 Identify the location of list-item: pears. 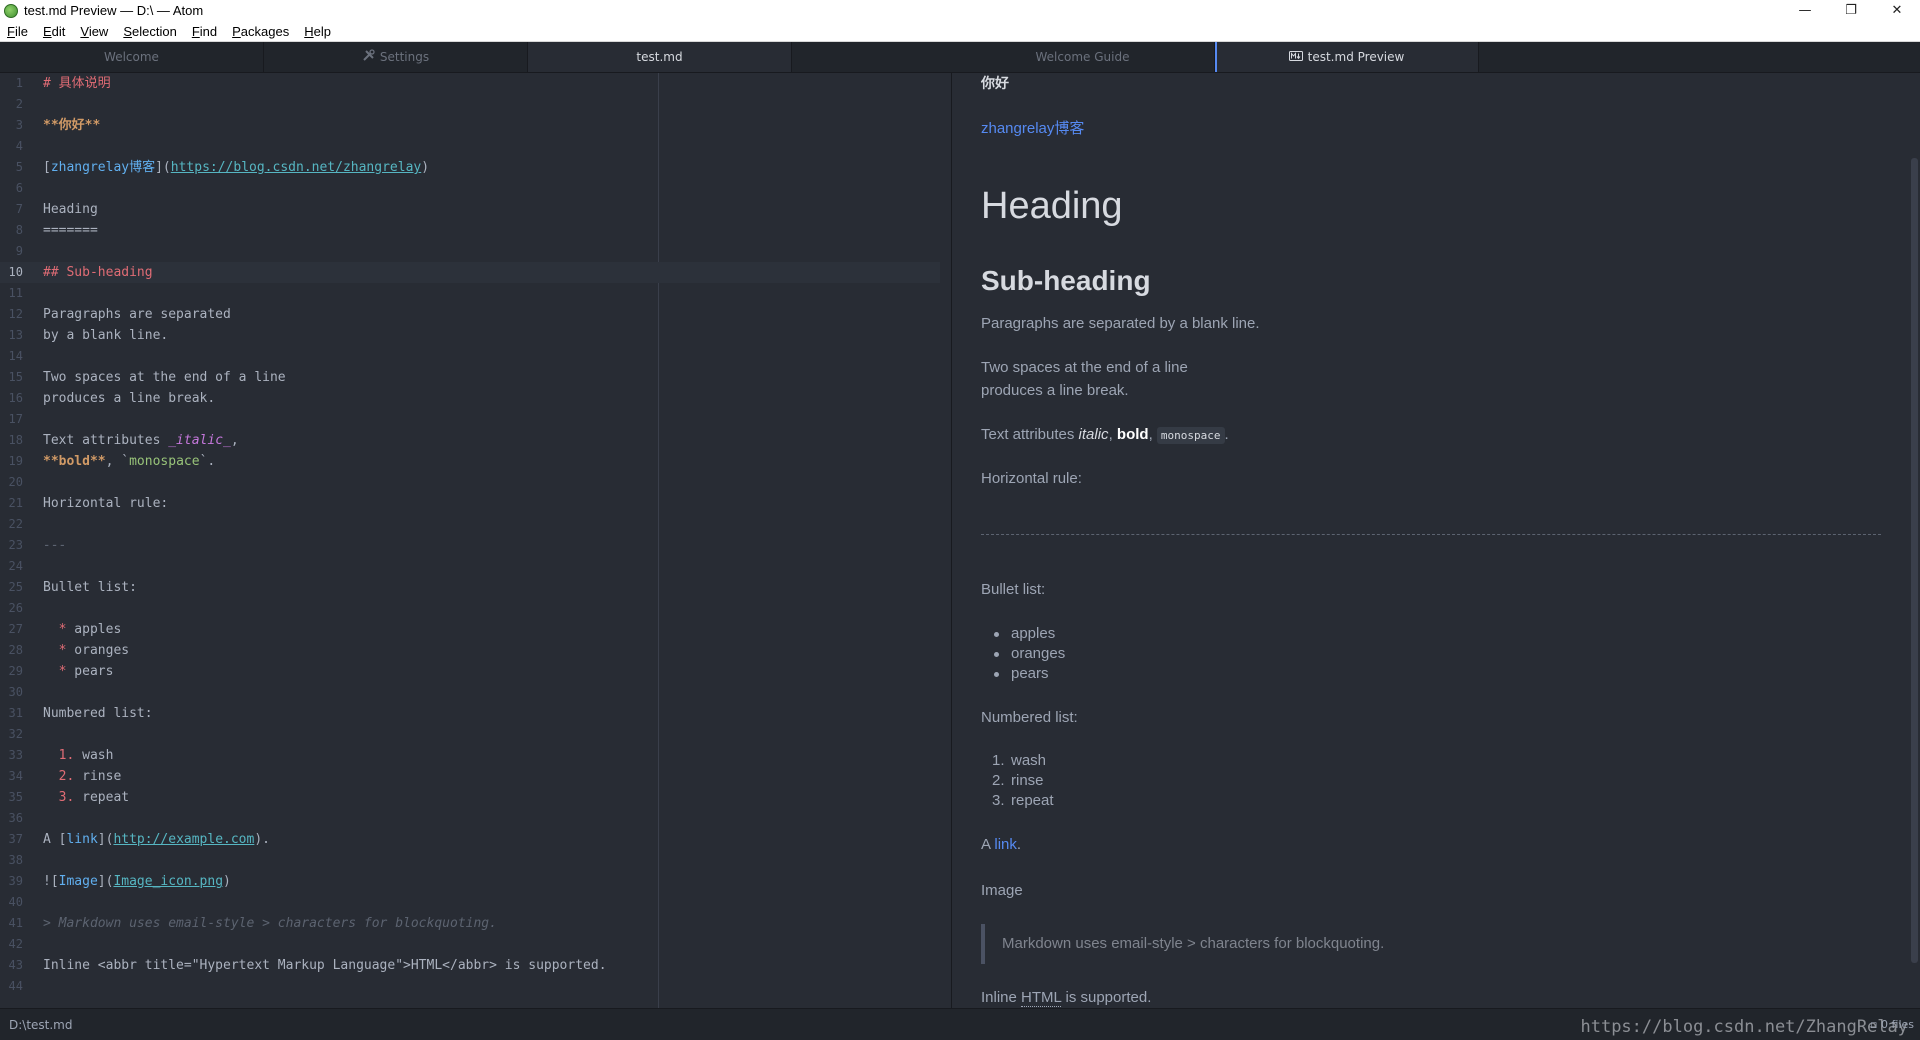
(1028, 674).